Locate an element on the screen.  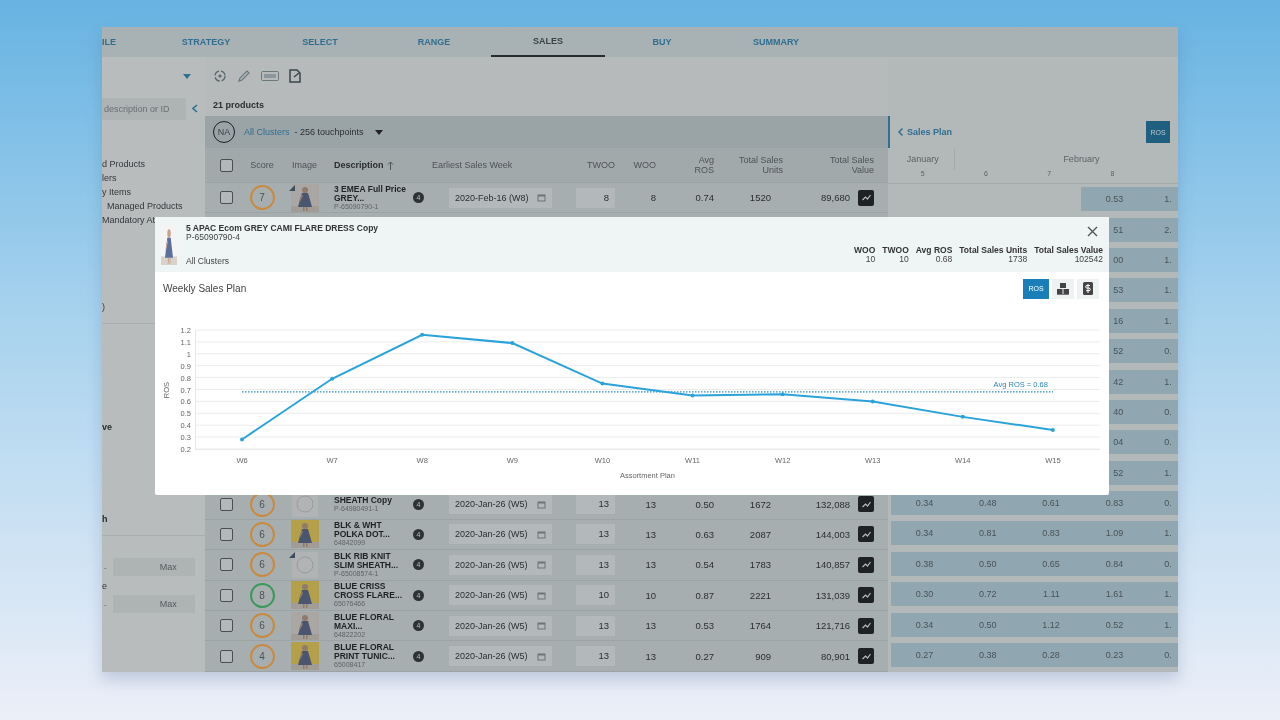
back-link: Sales Plan is located at coordinates (925, 132).